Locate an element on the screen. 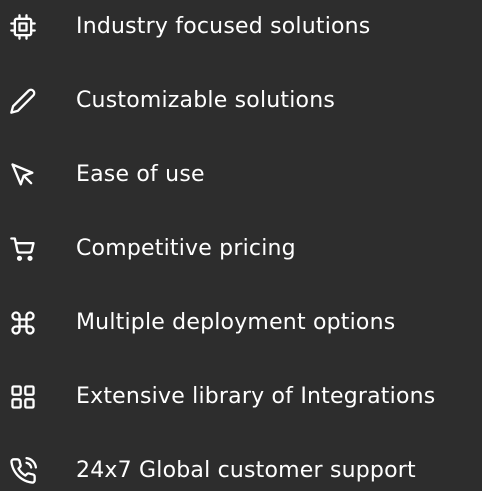 Image resolution: width=482 pixels, height=491 pixels. feature-item-deployment-options: Multiple deployment options is located at coordinates (241, 323).